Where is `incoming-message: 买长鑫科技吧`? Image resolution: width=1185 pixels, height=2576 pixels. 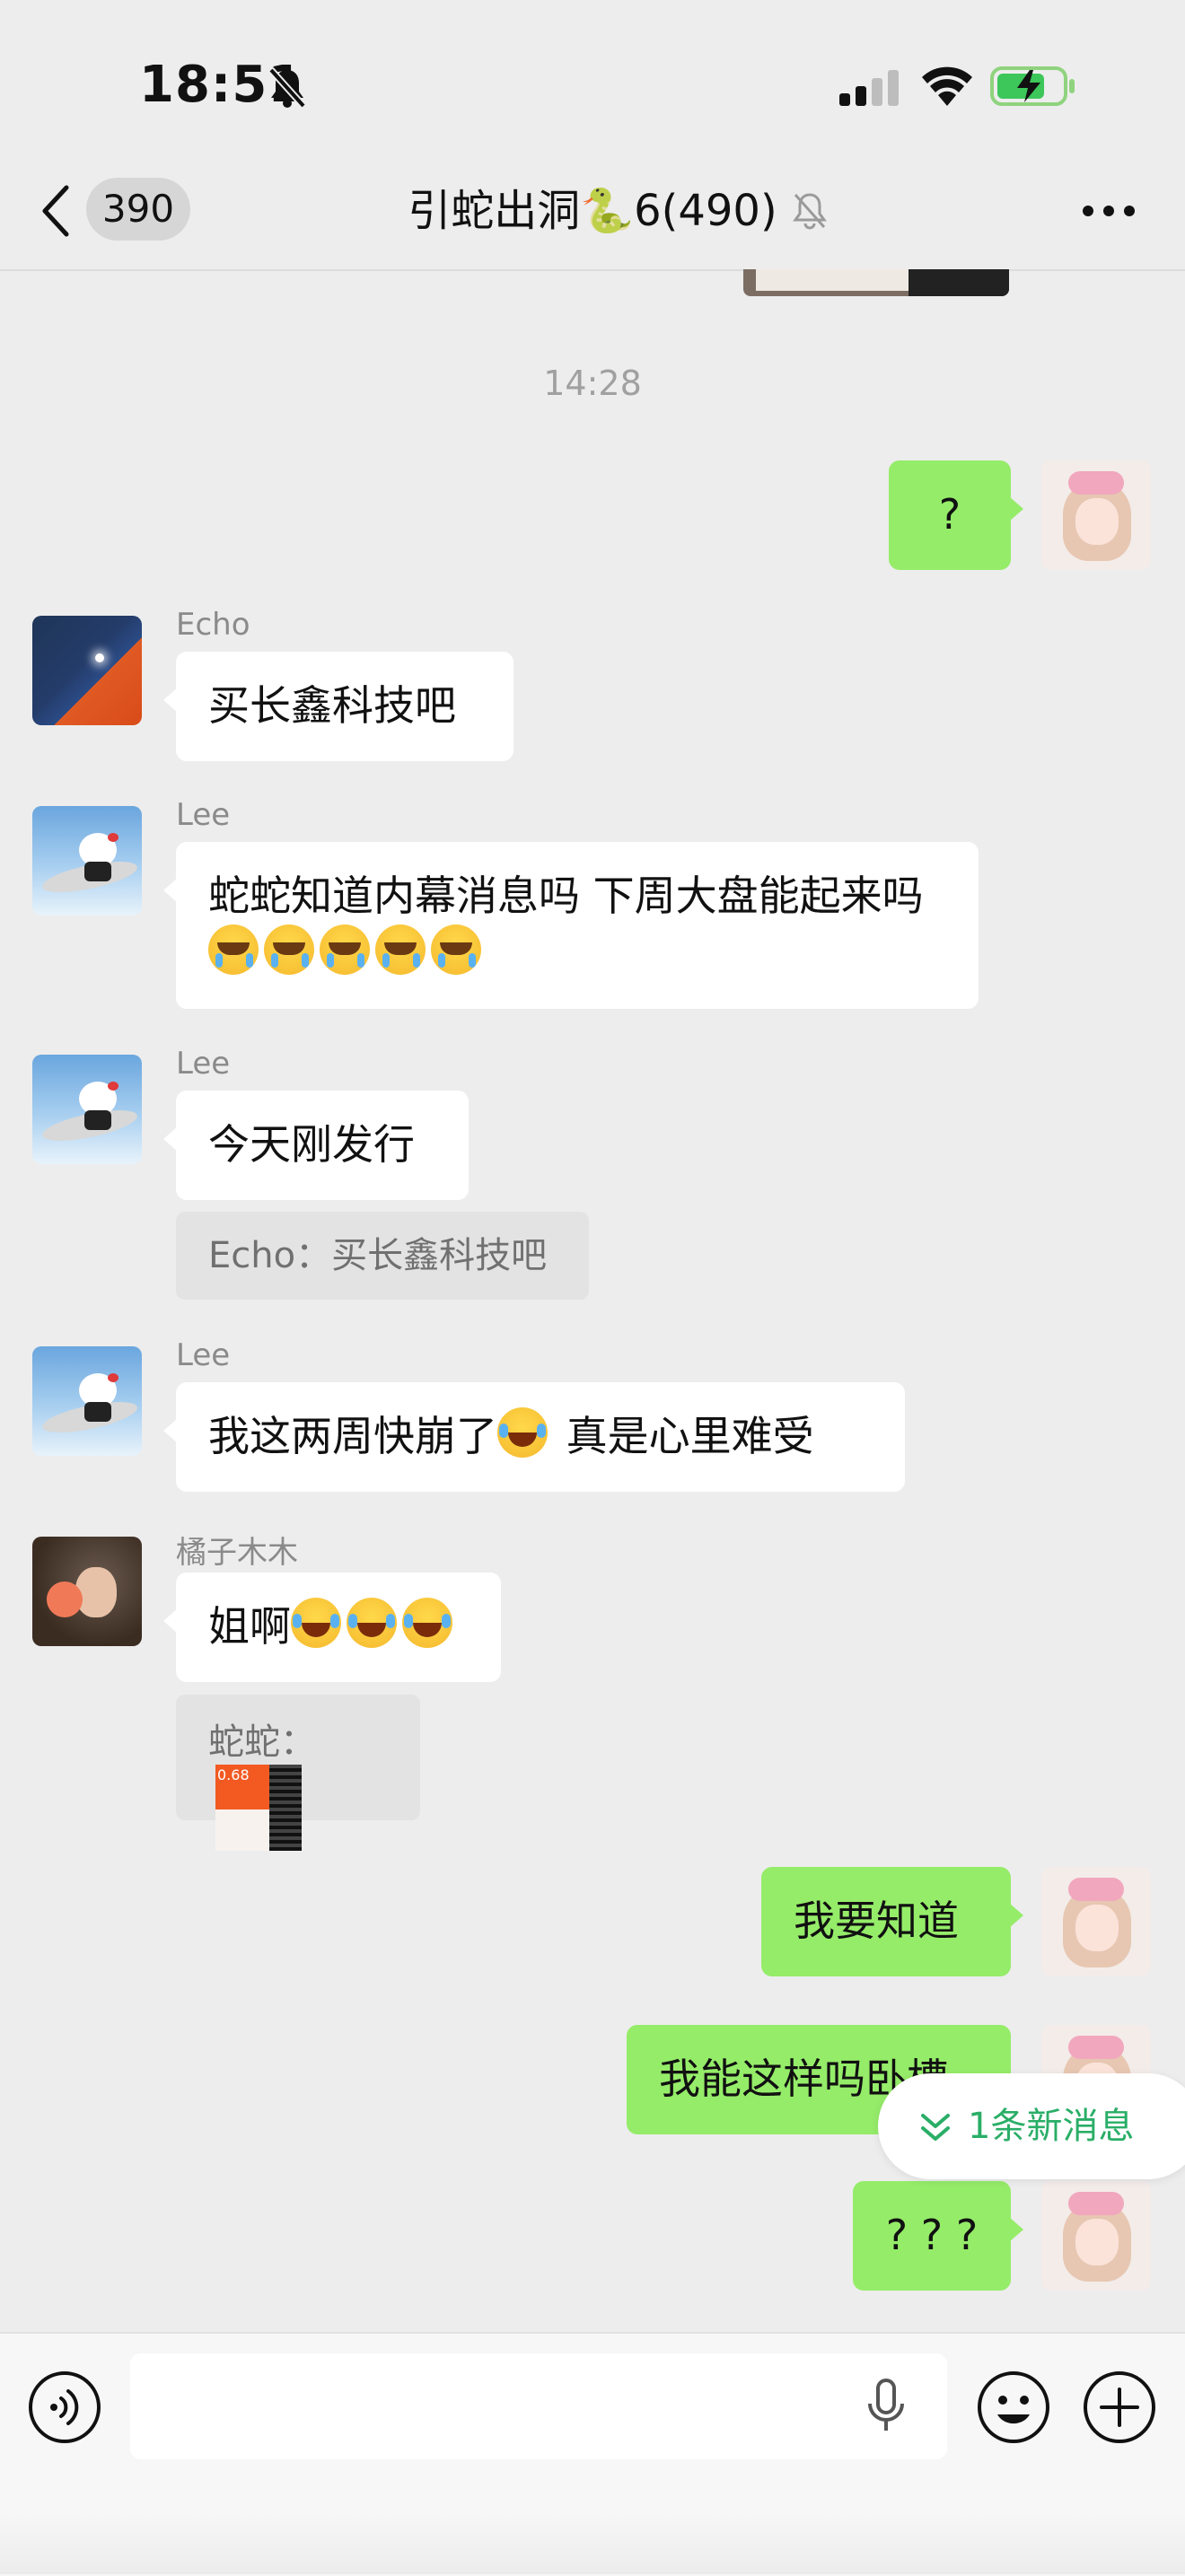 incoming-message: 买长鑫科技吧 is located at coordinates (338, 706).